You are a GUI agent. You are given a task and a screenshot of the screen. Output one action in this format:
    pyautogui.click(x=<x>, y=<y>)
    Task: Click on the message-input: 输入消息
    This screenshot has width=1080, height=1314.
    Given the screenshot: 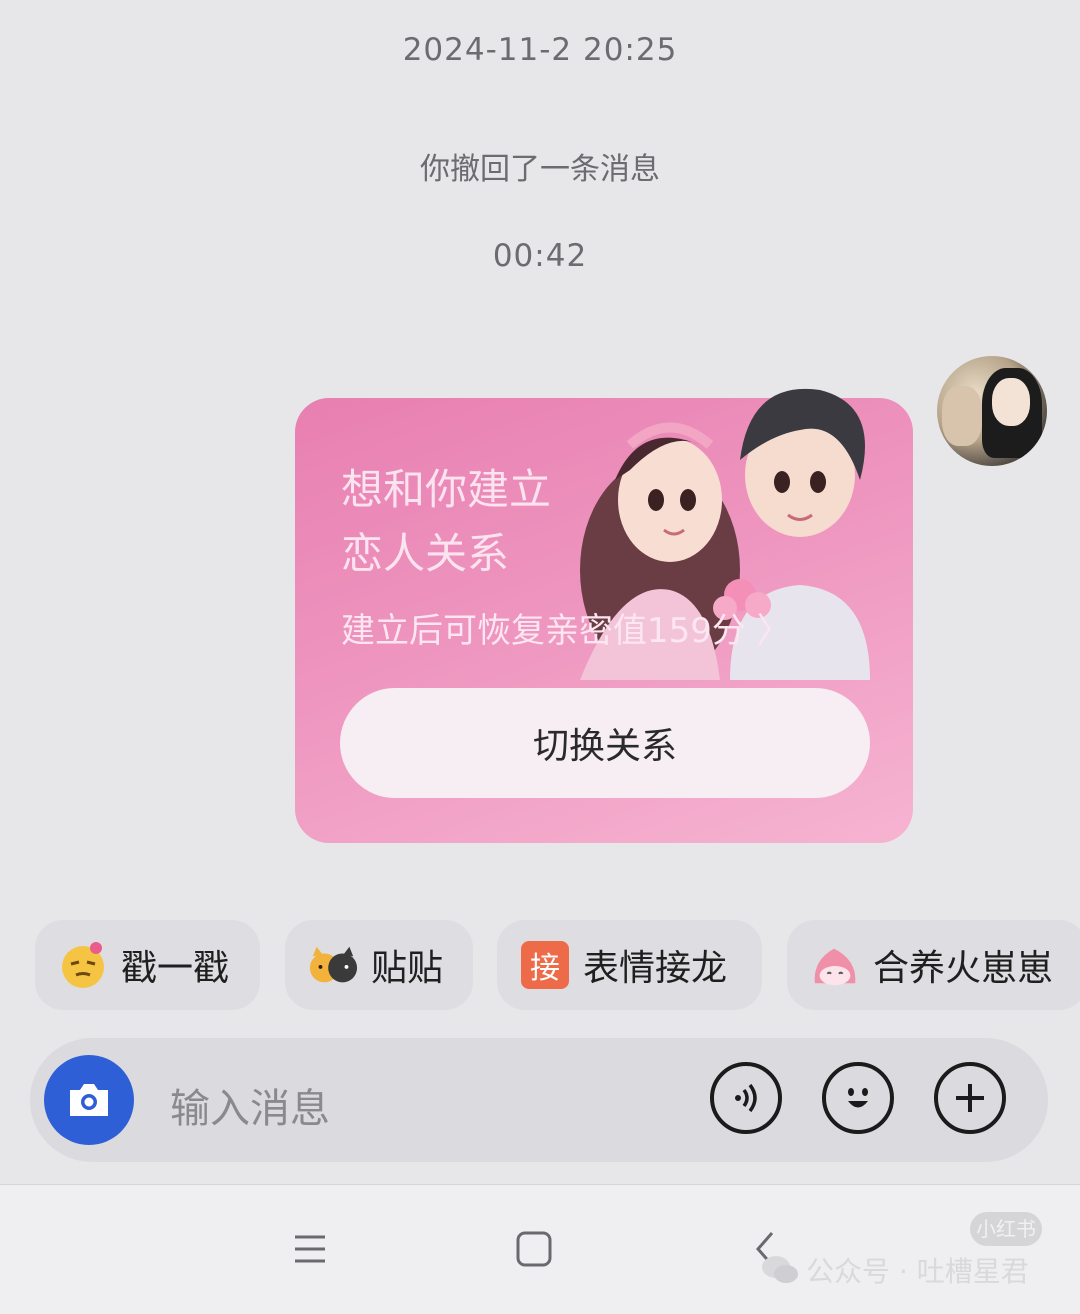 What is the action you would take?
    pyautogui.click(x=250, y=1105)
    